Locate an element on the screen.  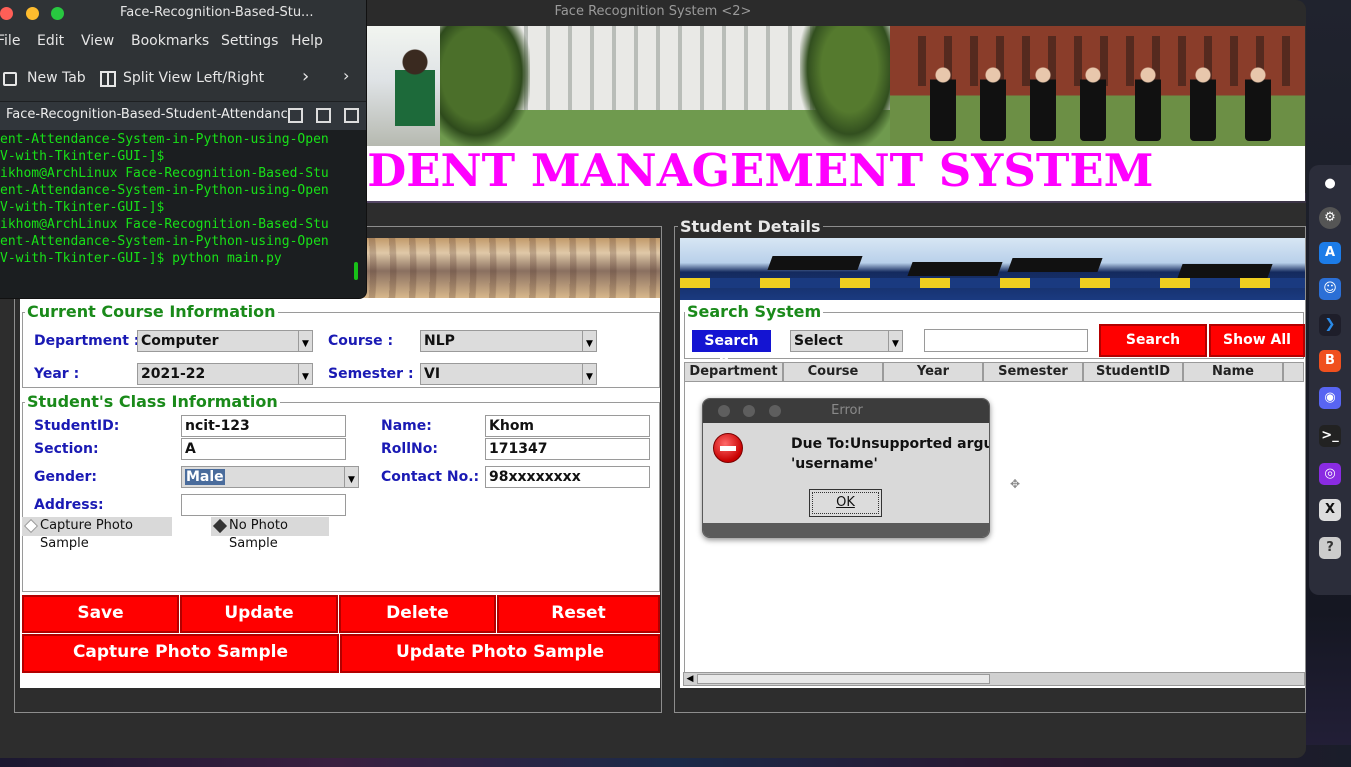
name-label: Name: is located at coordinates (406, 426).